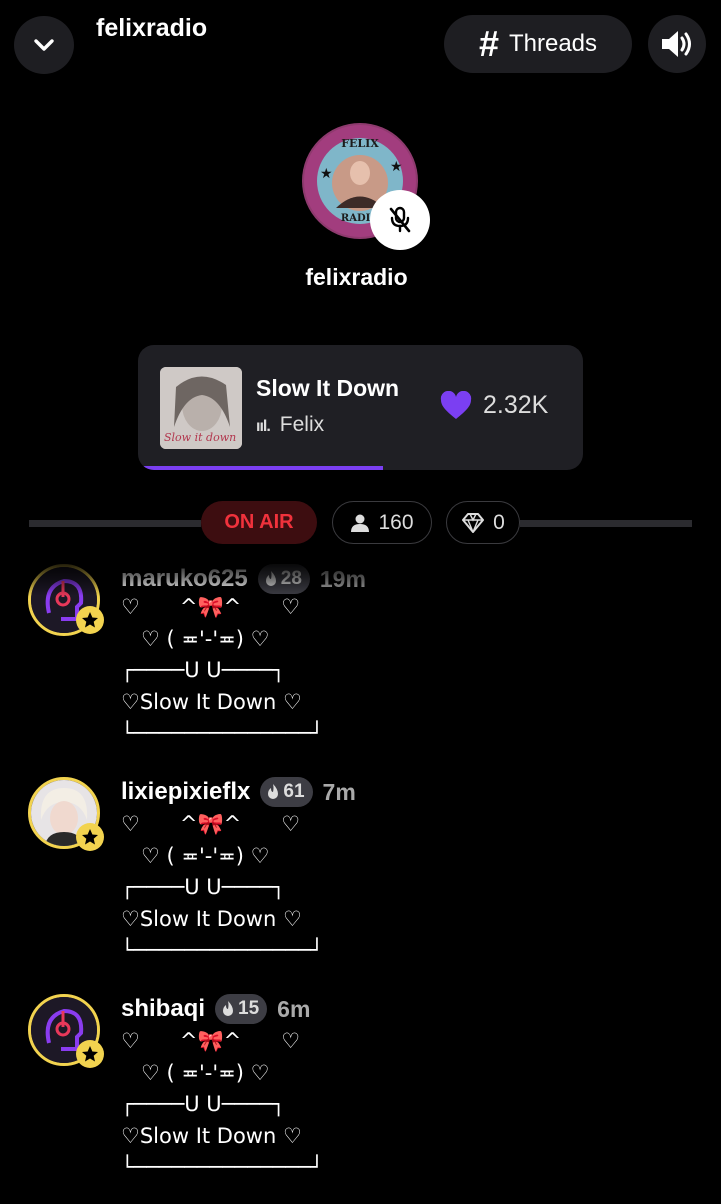  Describe the element at coordinates (606, 523) in the screenshot. I see `divider-right` at that location.